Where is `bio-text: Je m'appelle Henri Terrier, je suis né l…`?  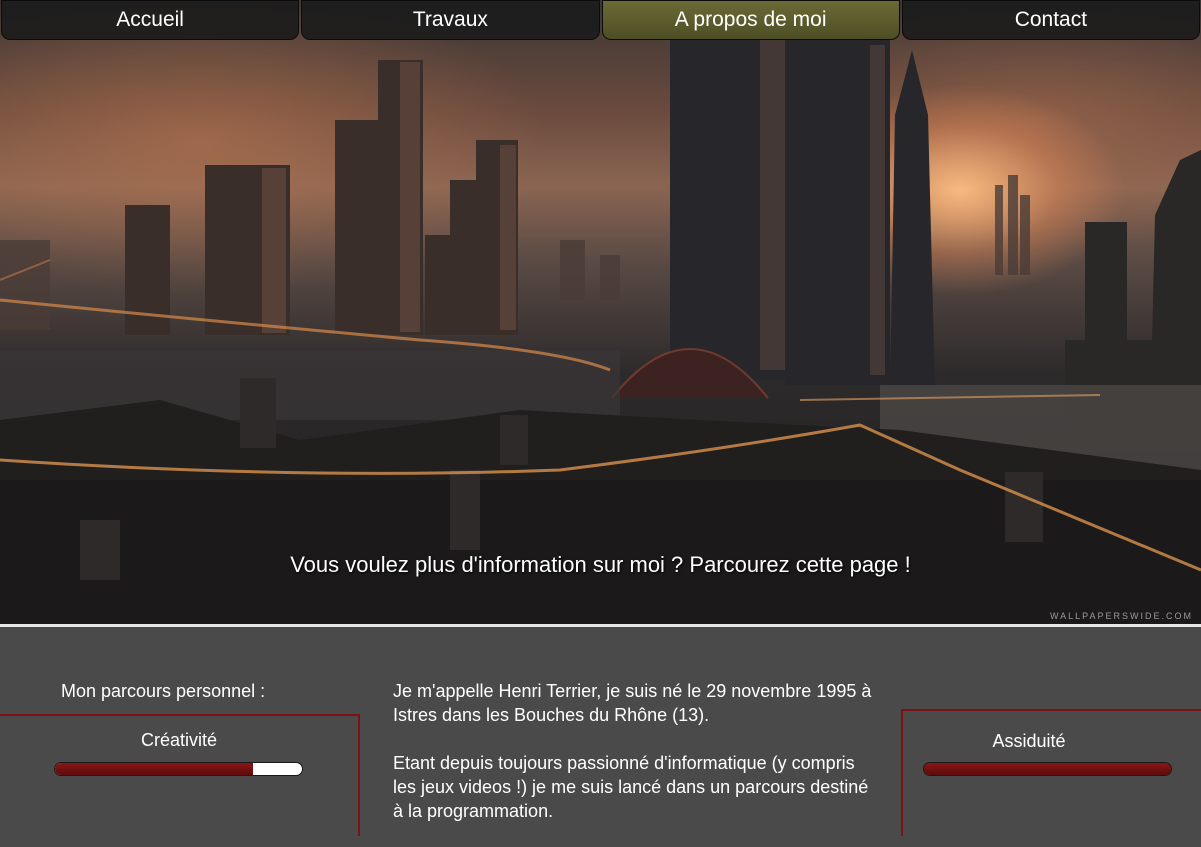 bio-text: Je m'appelle Henri Terrier, je suis né l… is located at coordinates (633, 763).